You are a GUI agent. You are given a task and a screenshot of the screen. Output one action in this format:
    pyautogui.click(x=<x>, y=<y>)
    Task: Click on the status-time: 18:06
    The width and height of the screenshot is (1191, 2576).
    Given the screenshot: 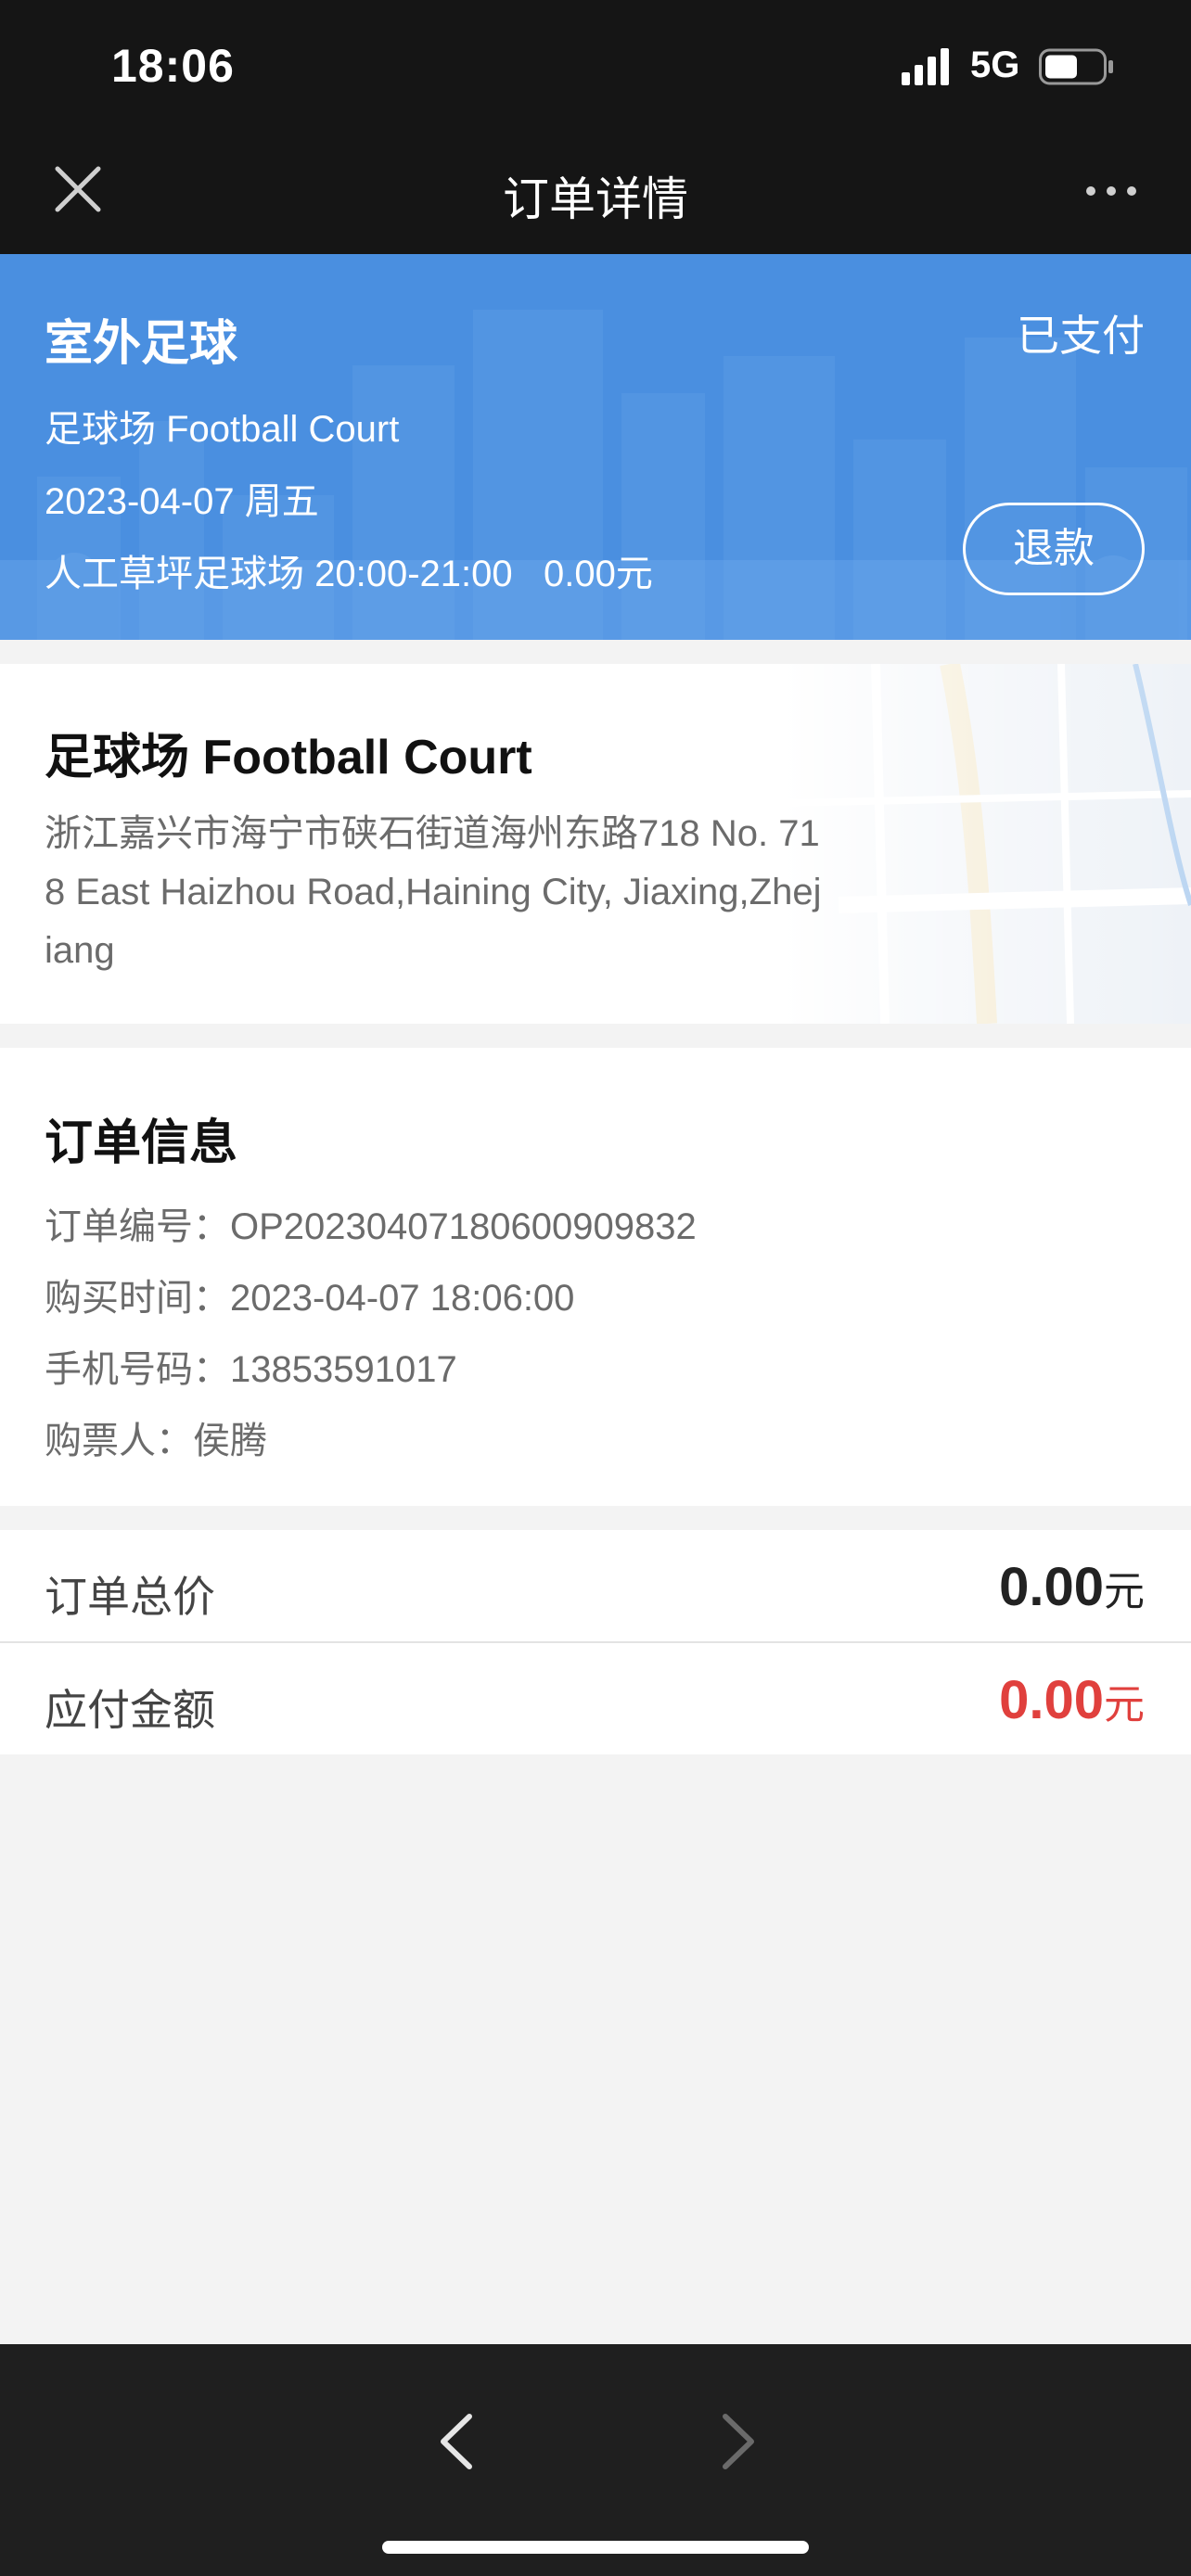 What is the action you would take?
    pyautogui.click(x=173, y=66)
    